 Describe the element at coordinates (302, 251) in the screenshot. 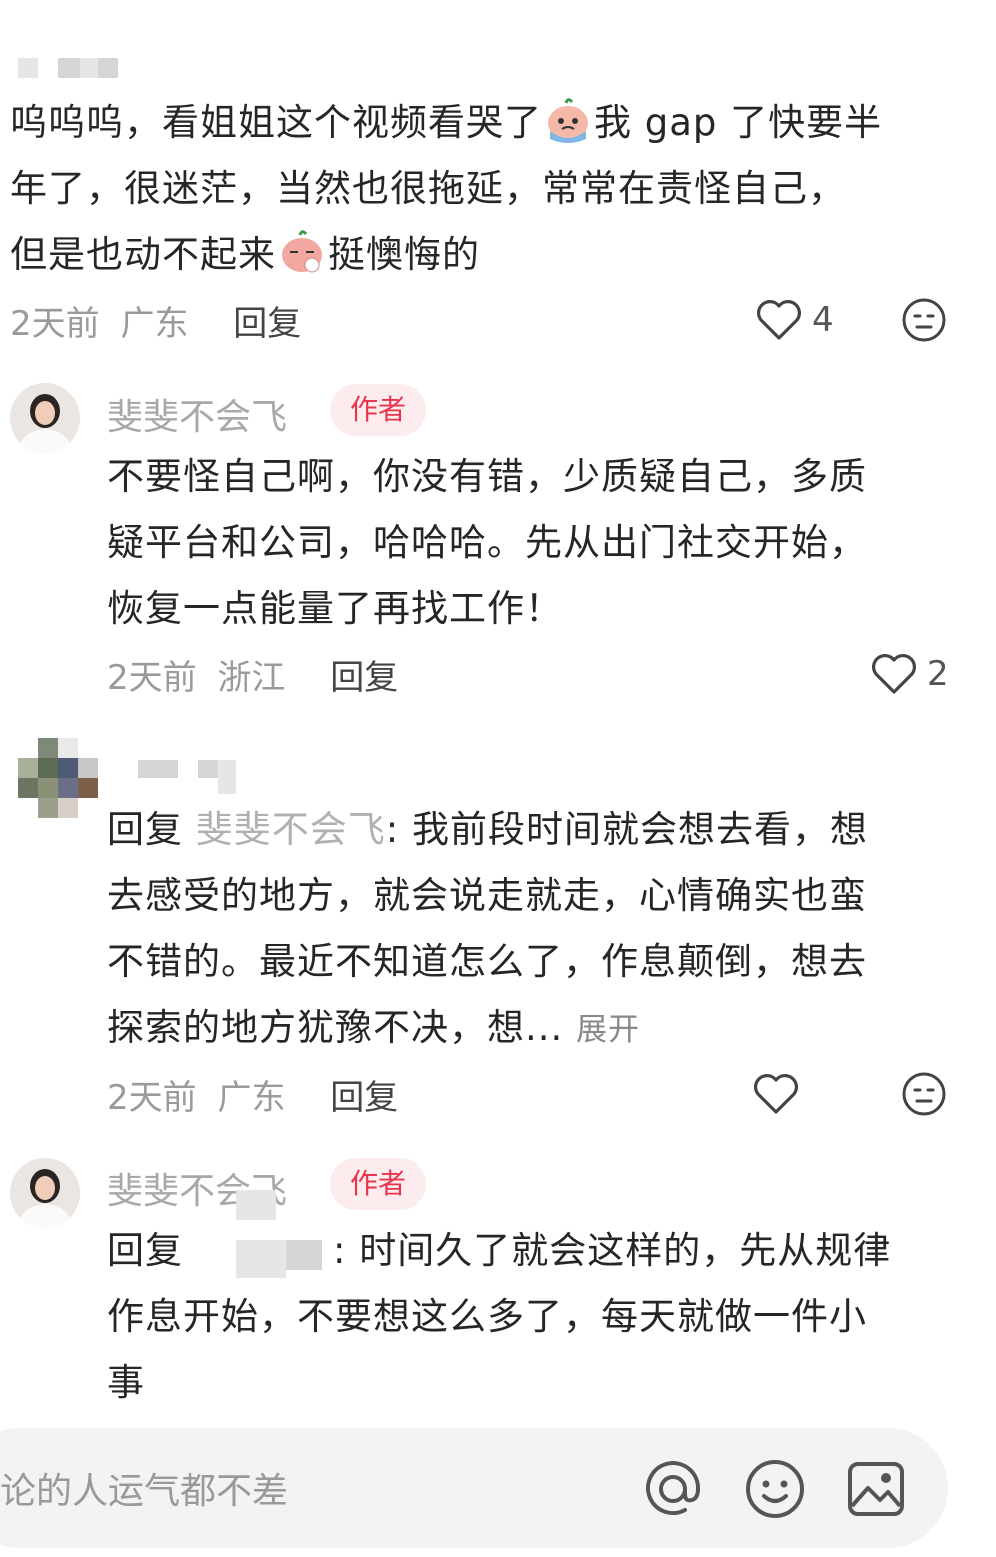

I see `regret-emoji-icon` at that location.